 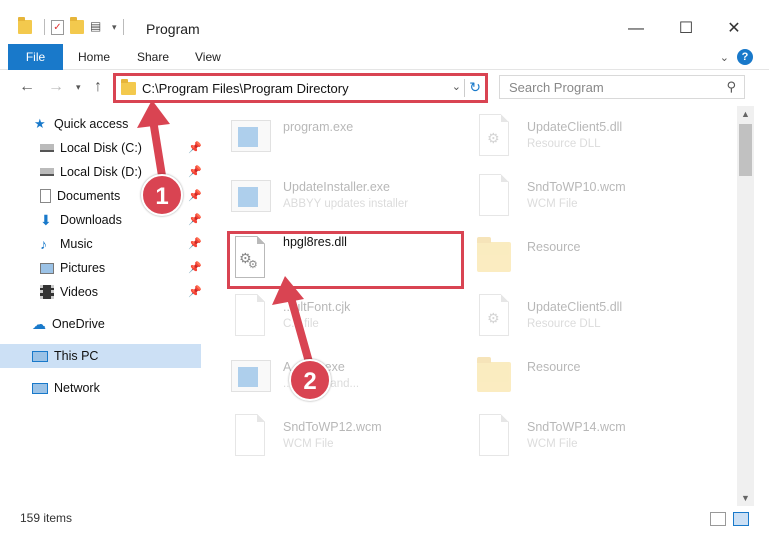 I want to click on step-1-badge: 1, so click(x=162, y=195).